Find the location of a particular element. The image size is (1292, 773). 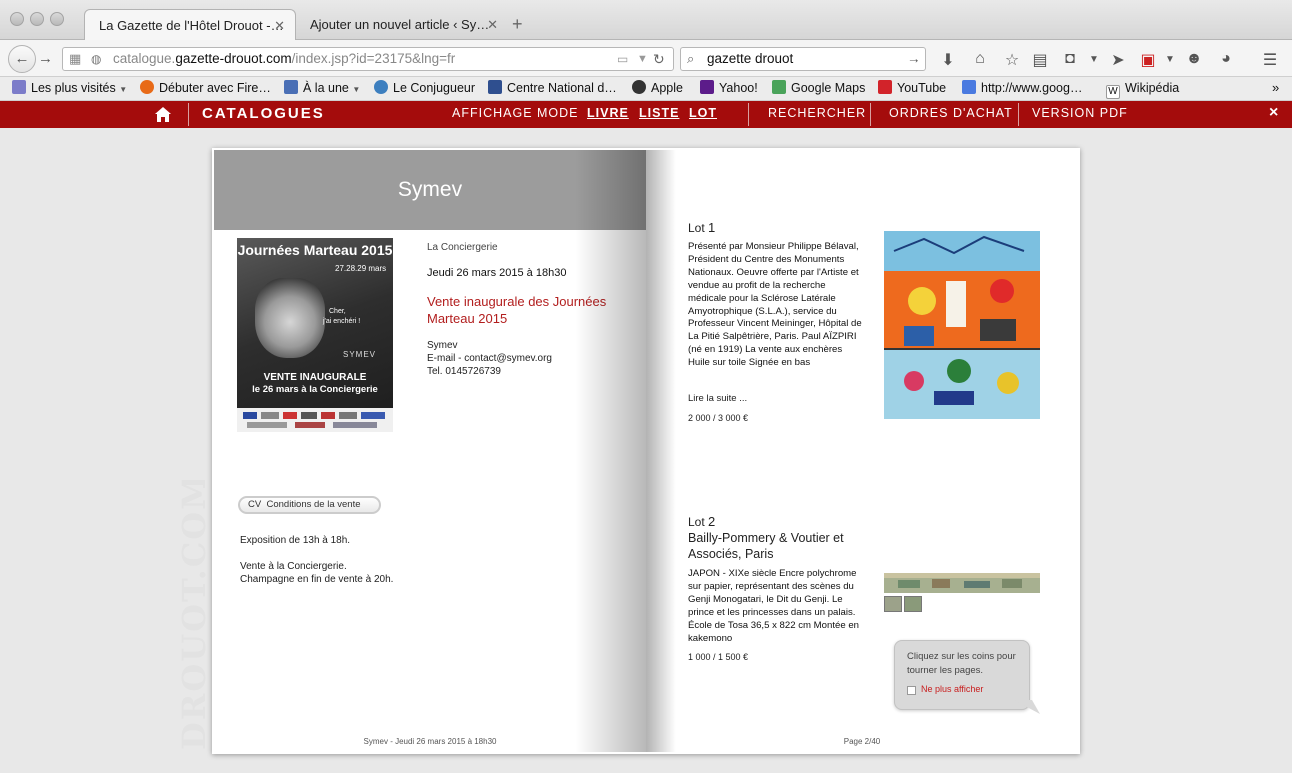

pocket-icon: ◘ is located at coordinates (1070, 59).